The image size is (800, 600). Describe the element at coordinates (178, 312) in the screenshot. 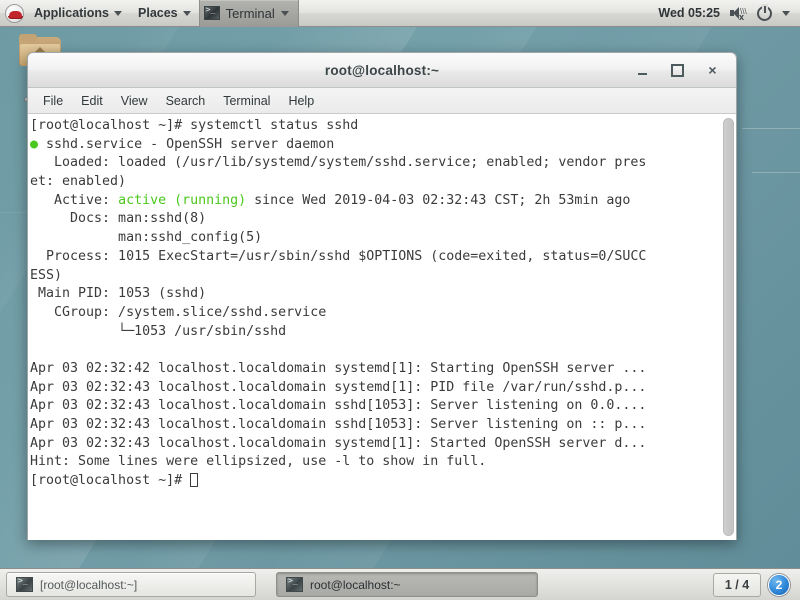

I see `terminal-line: CGroup: /system.slice/sshd.service` at that location.